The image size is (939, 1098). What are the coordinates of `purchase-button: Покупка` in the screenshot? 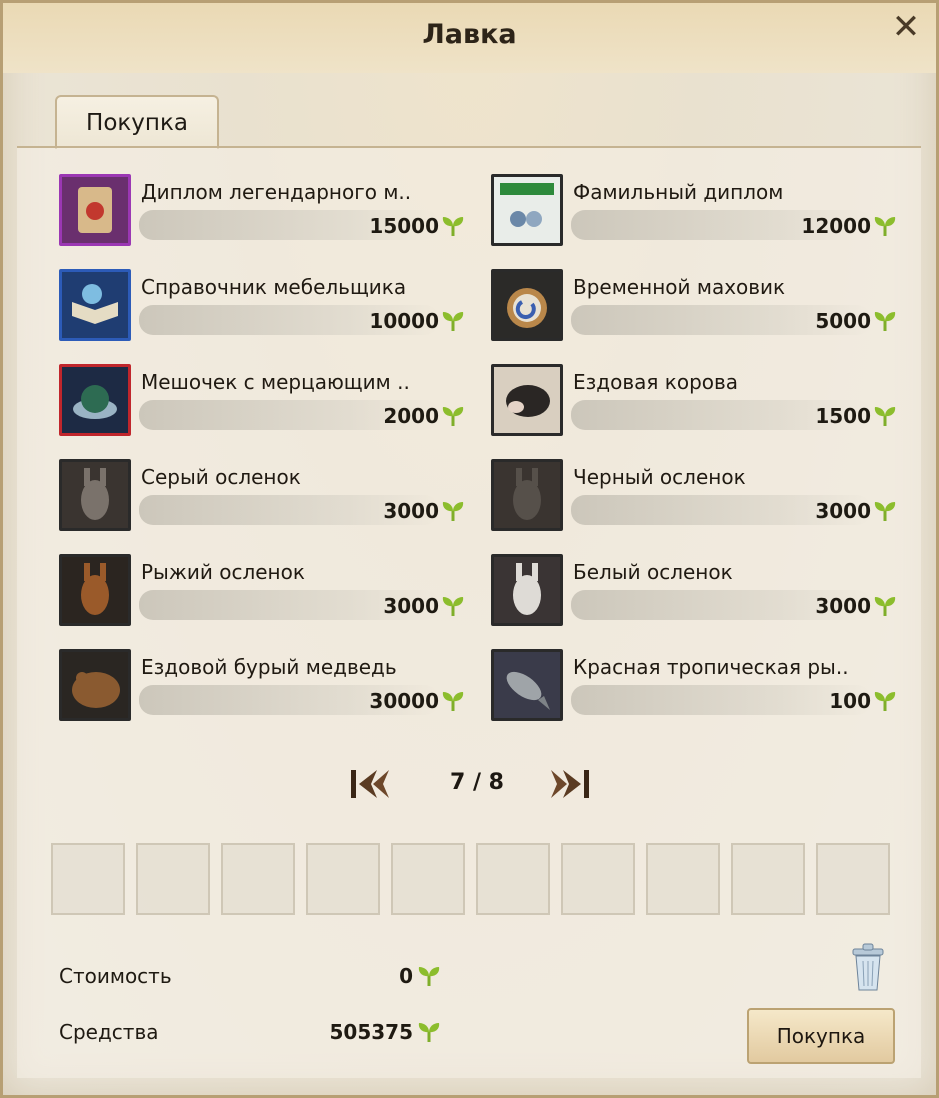 It's located at (821, 1036).